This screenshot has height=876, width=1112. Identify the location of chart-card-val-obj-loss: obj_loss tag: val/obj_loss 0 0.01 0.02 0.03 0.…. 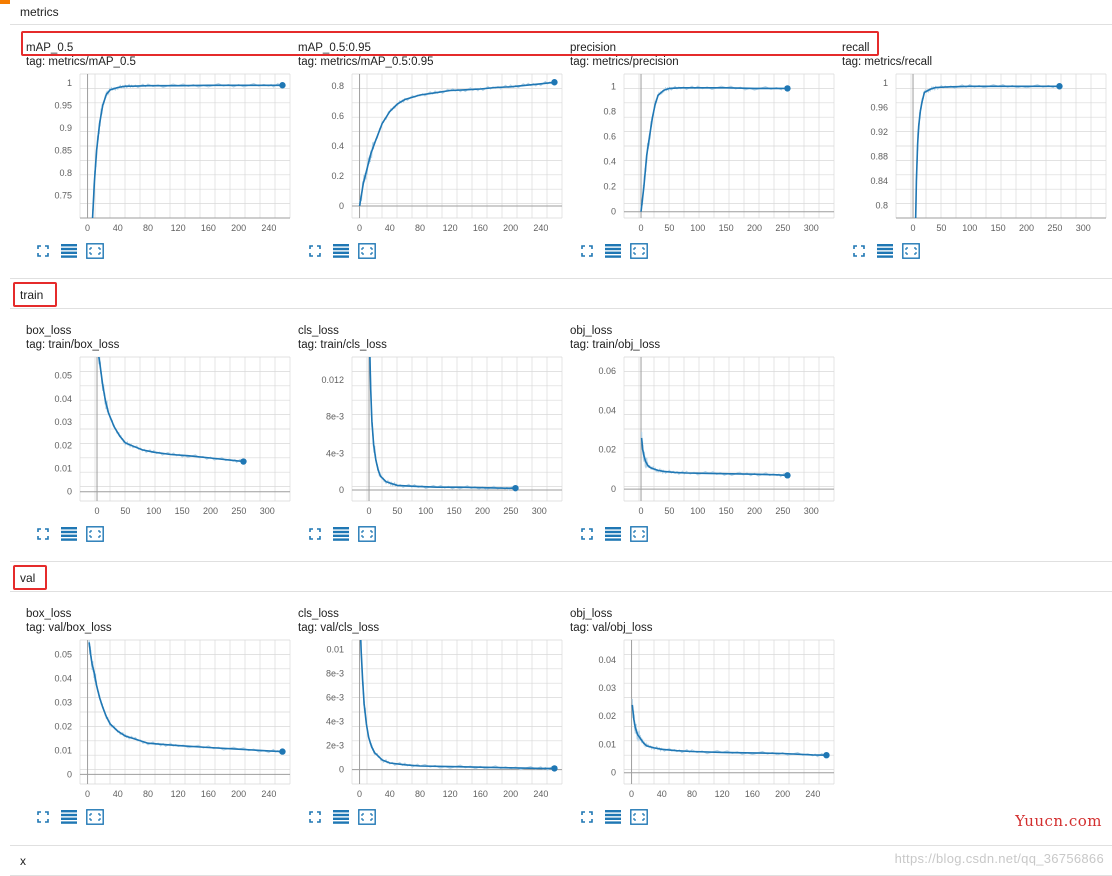
(694, 718).